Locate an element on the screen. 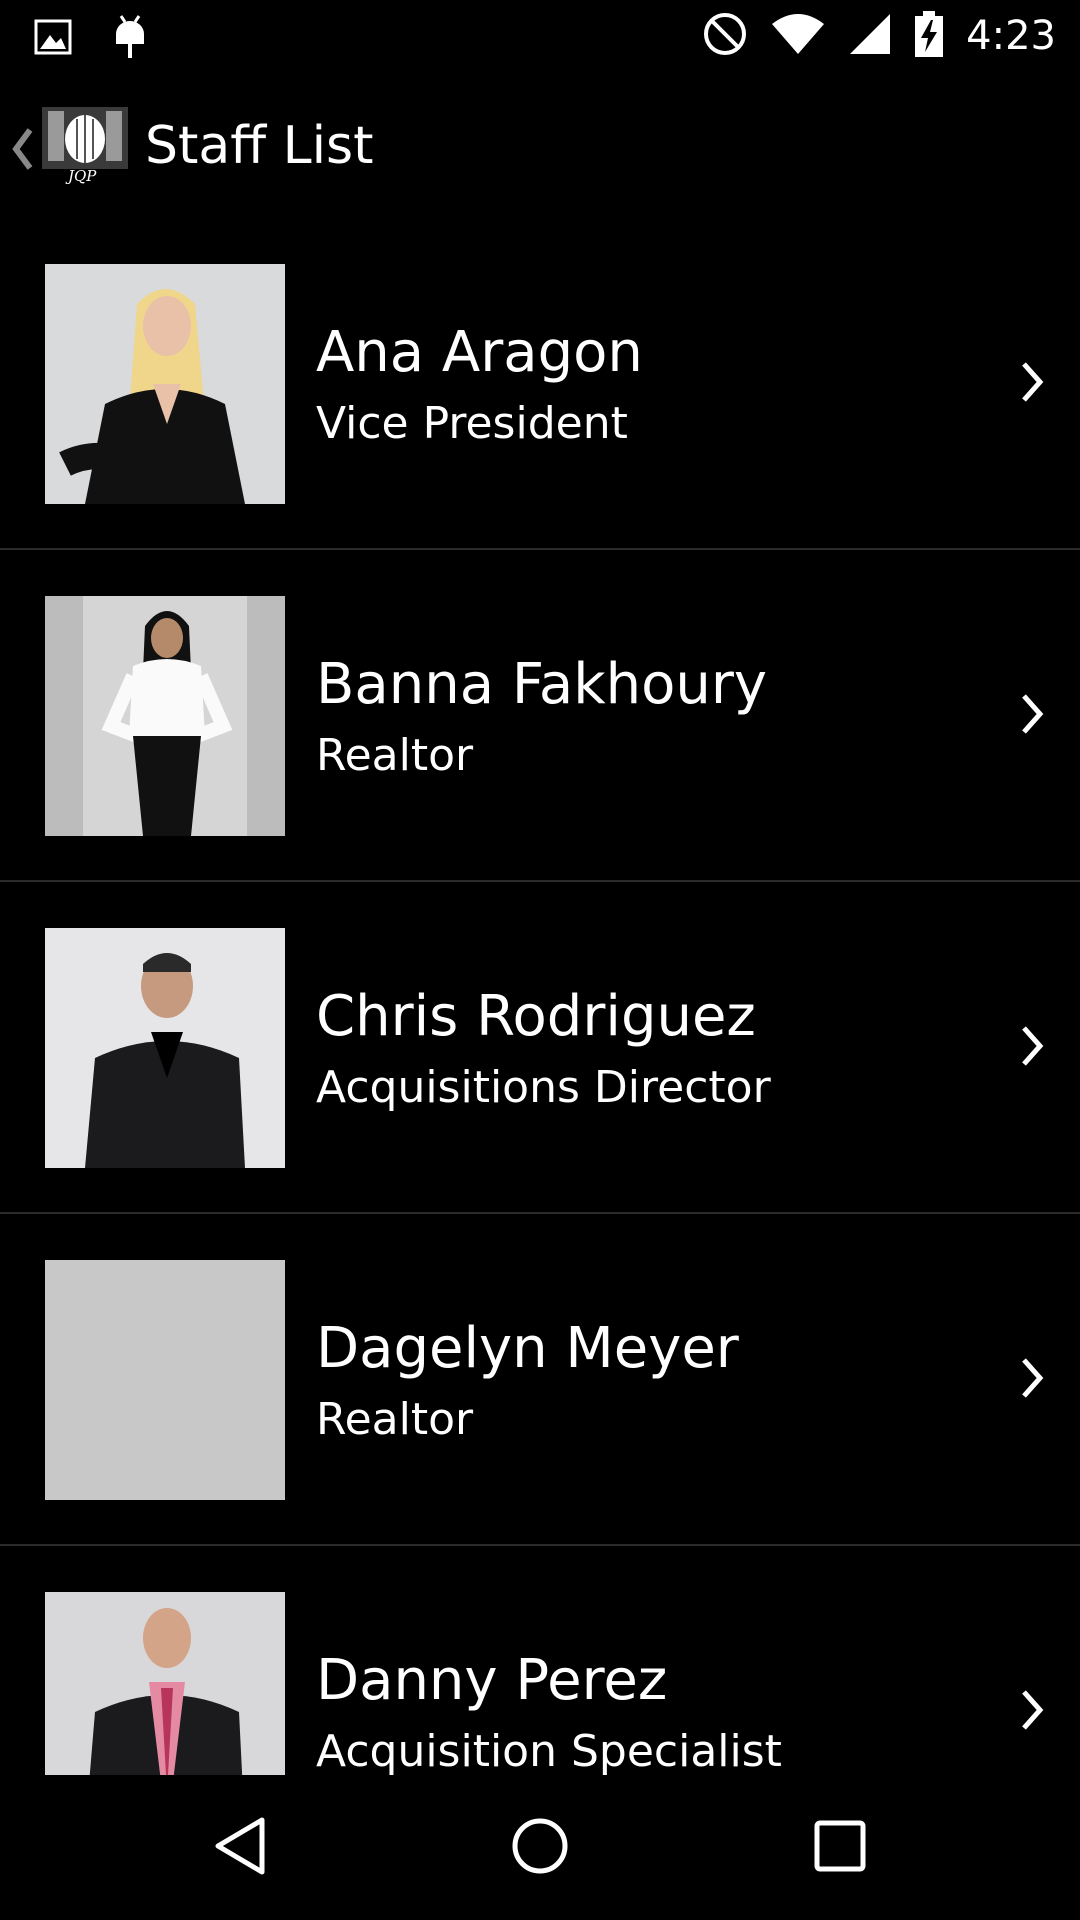  photo-banna-fakhoury is located at coordinates (165, 716).